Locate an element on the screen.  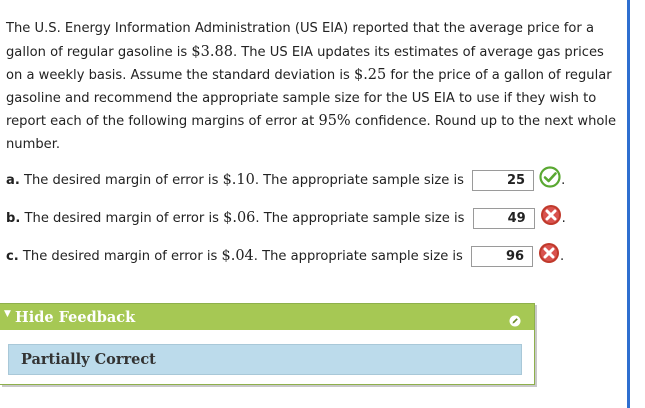
feedback-header: ▼ Hide Feedback is located at coordinates (267, 317).